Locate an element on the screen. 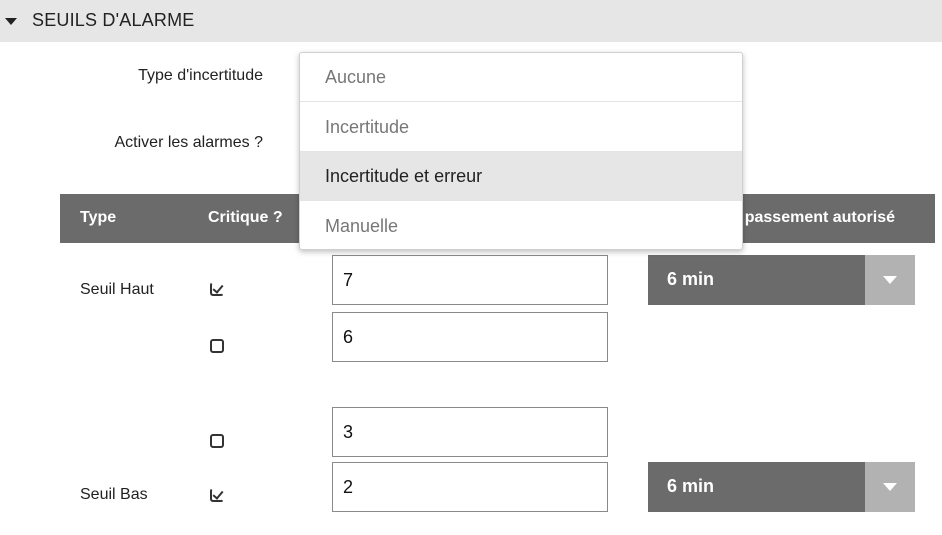  dropdown-option-uncertainty-and-error: Incertitude et erreur is located at coordinates (521, 176).